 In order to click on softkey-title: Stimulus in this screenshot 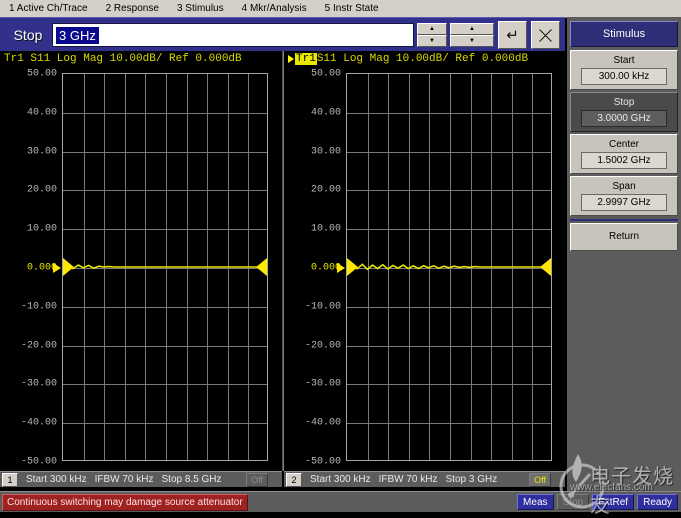, I will do `click(624, 34)`.